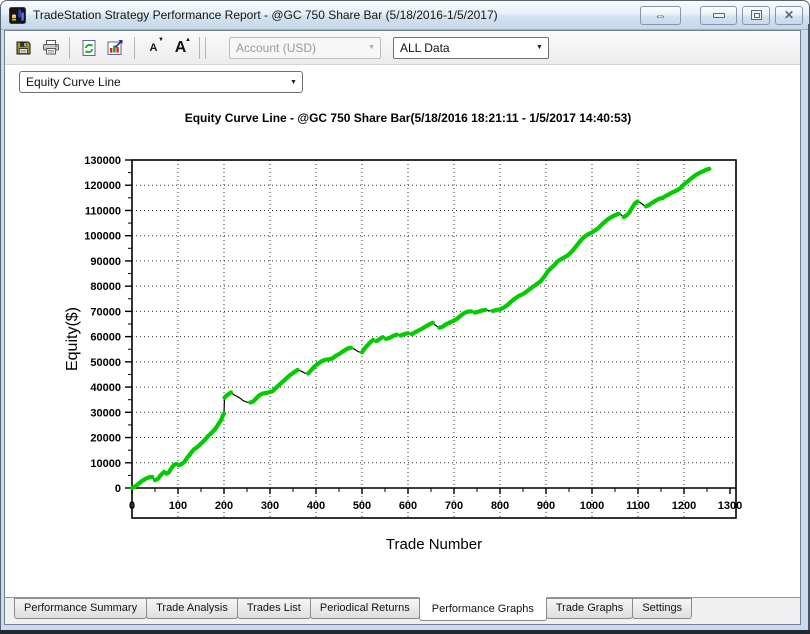 This screenshot has width=810, height=634. I want to click on svg-text: 400, so click(316, 506).